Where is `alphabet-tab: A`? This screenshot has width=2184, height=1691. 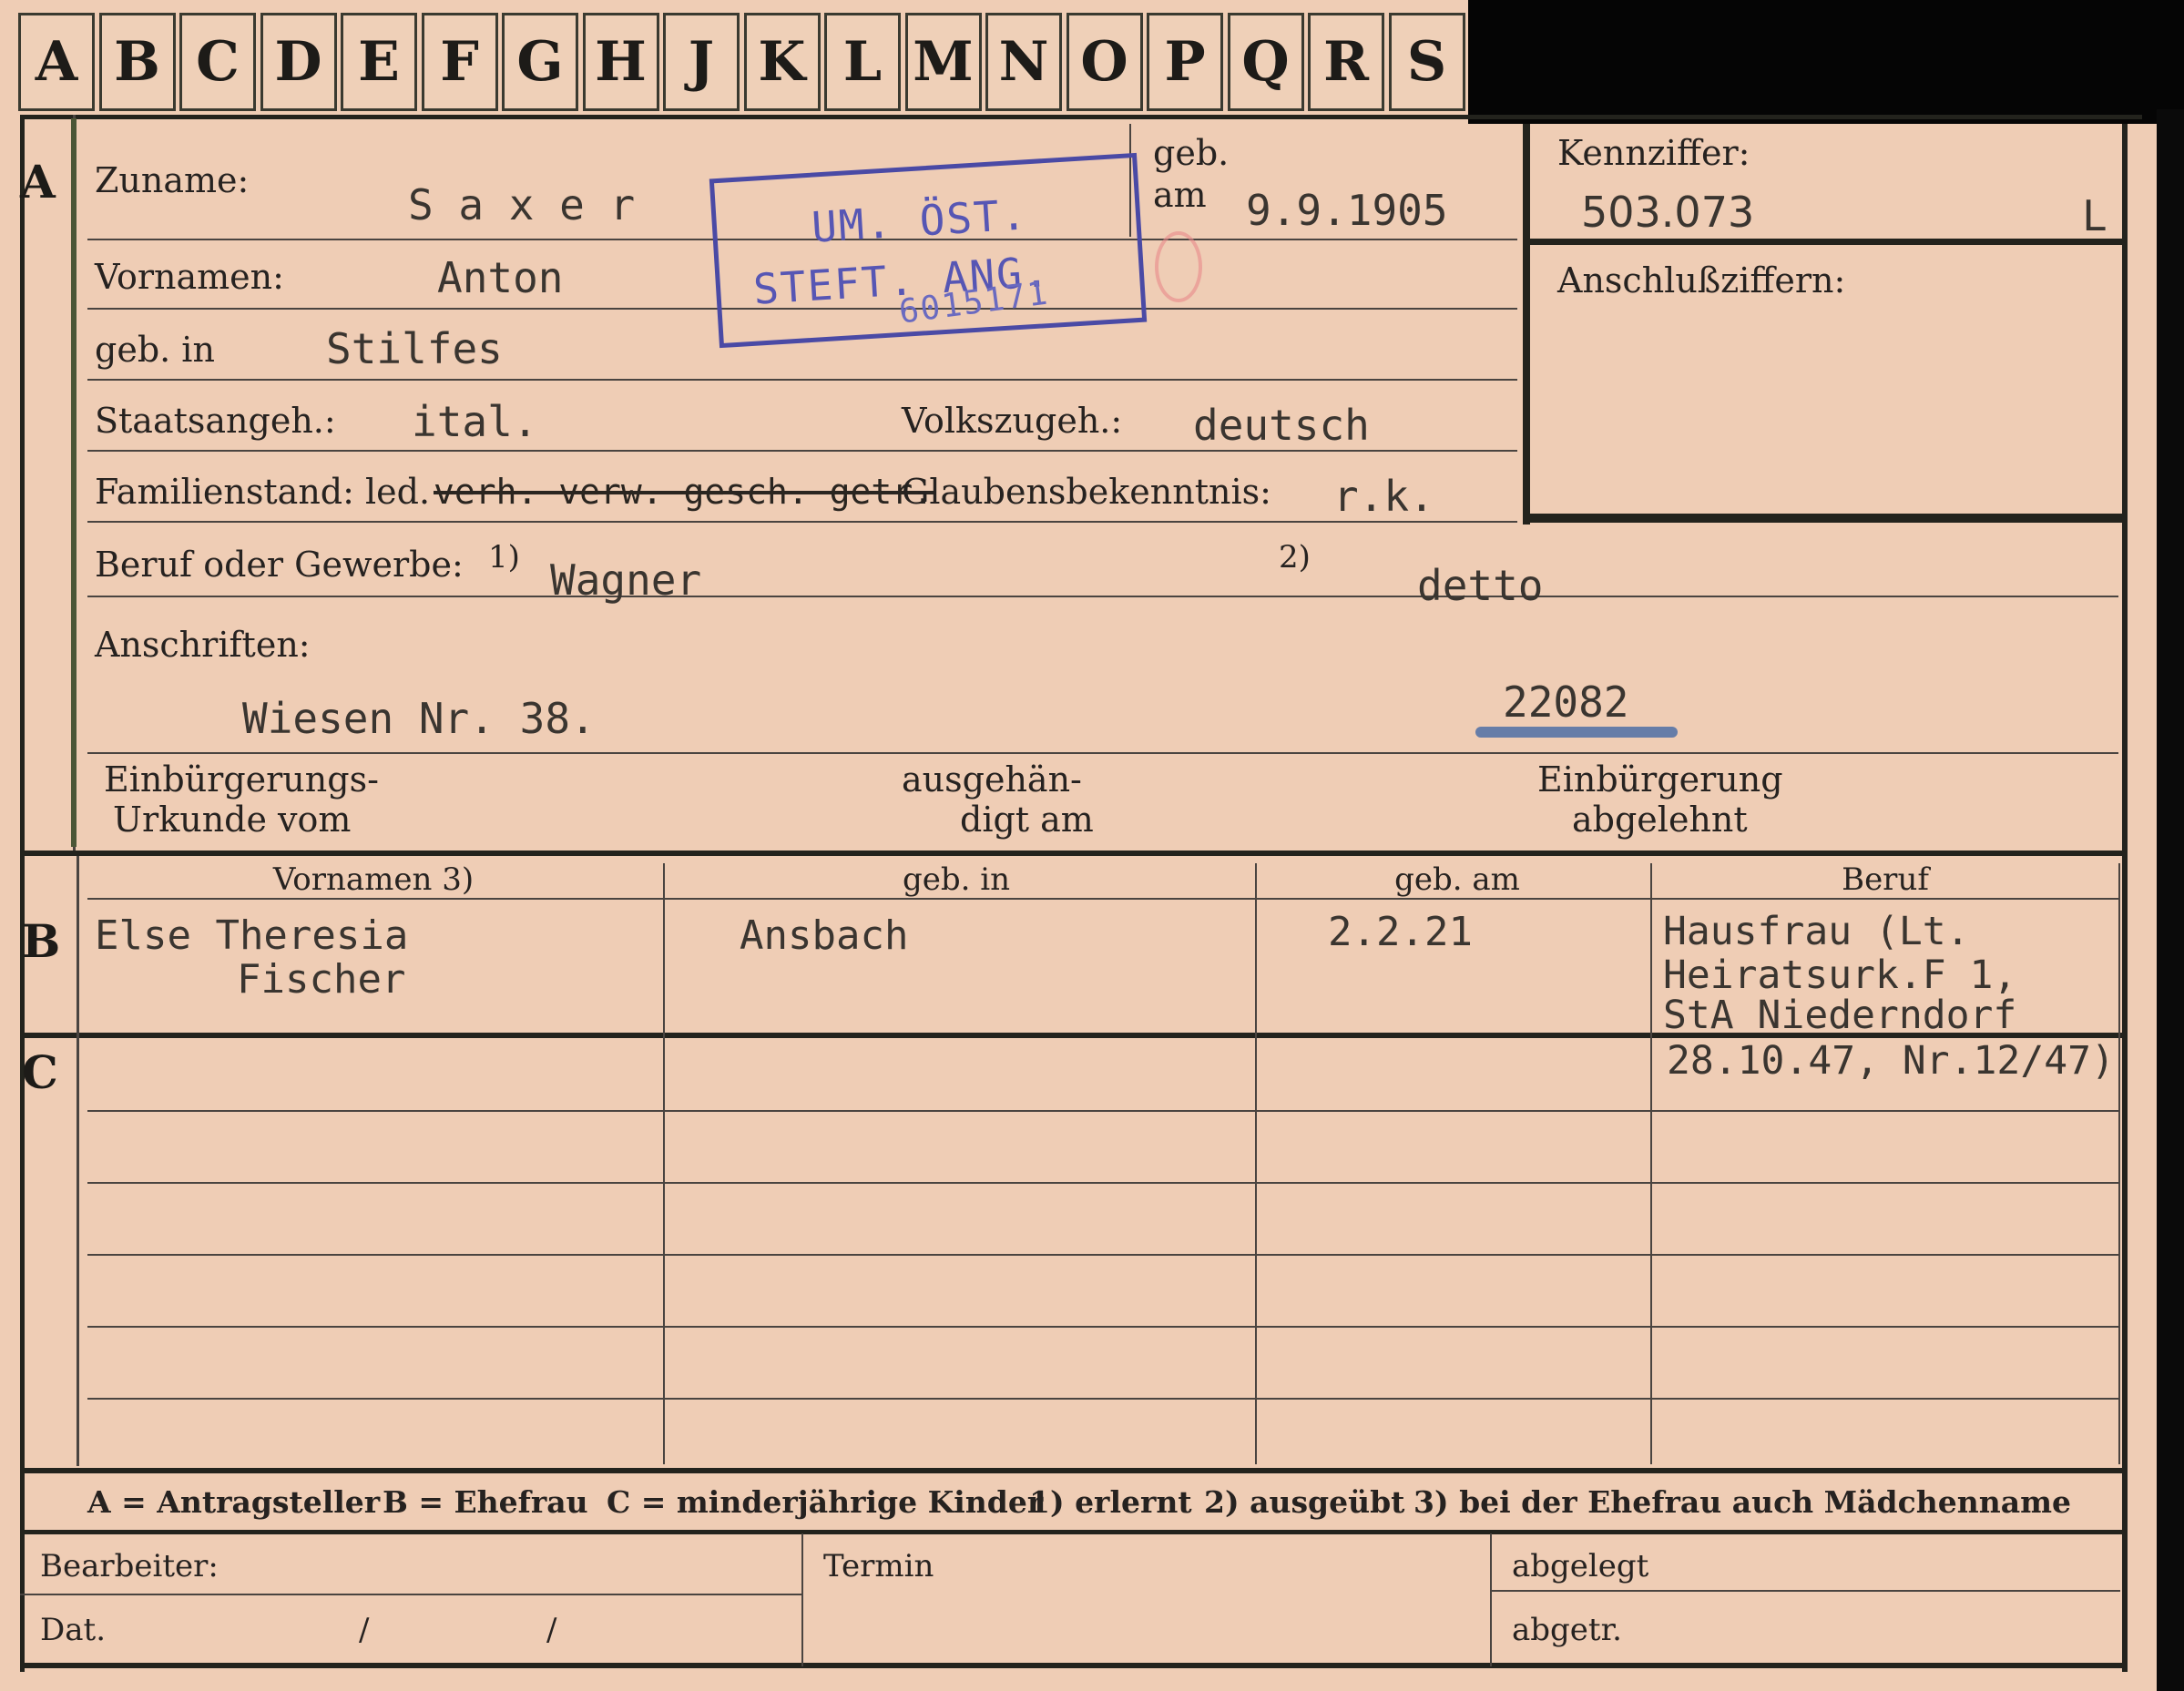 alphabet-tab: A is located at coordinates (57, 62).